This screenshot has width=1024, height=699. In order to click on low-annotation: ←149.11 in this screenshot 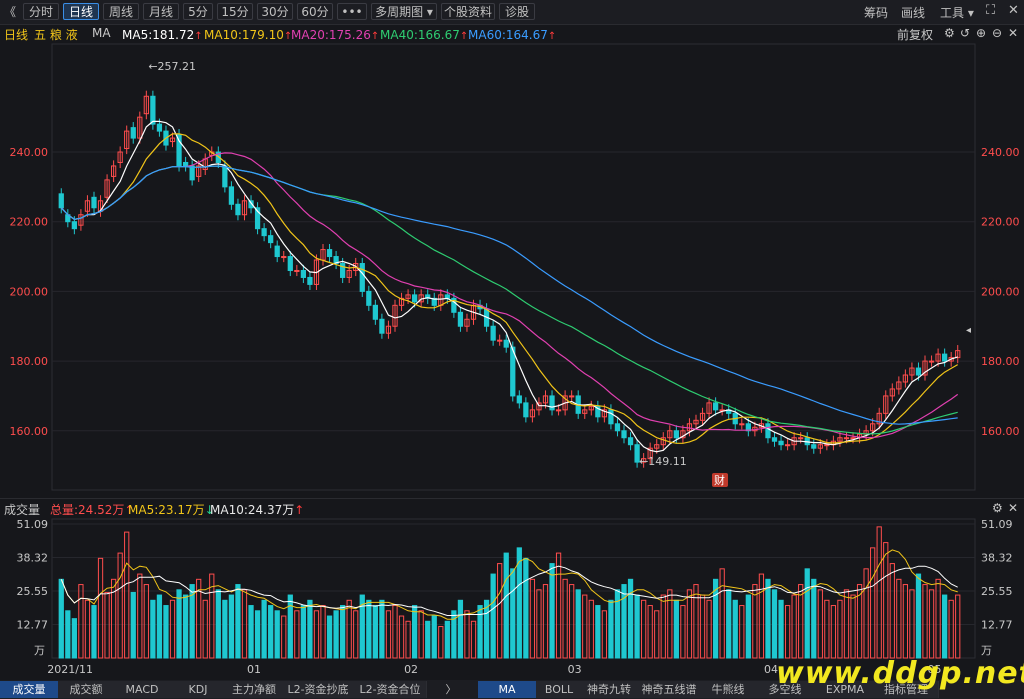, I will do `click(663, 461)`.